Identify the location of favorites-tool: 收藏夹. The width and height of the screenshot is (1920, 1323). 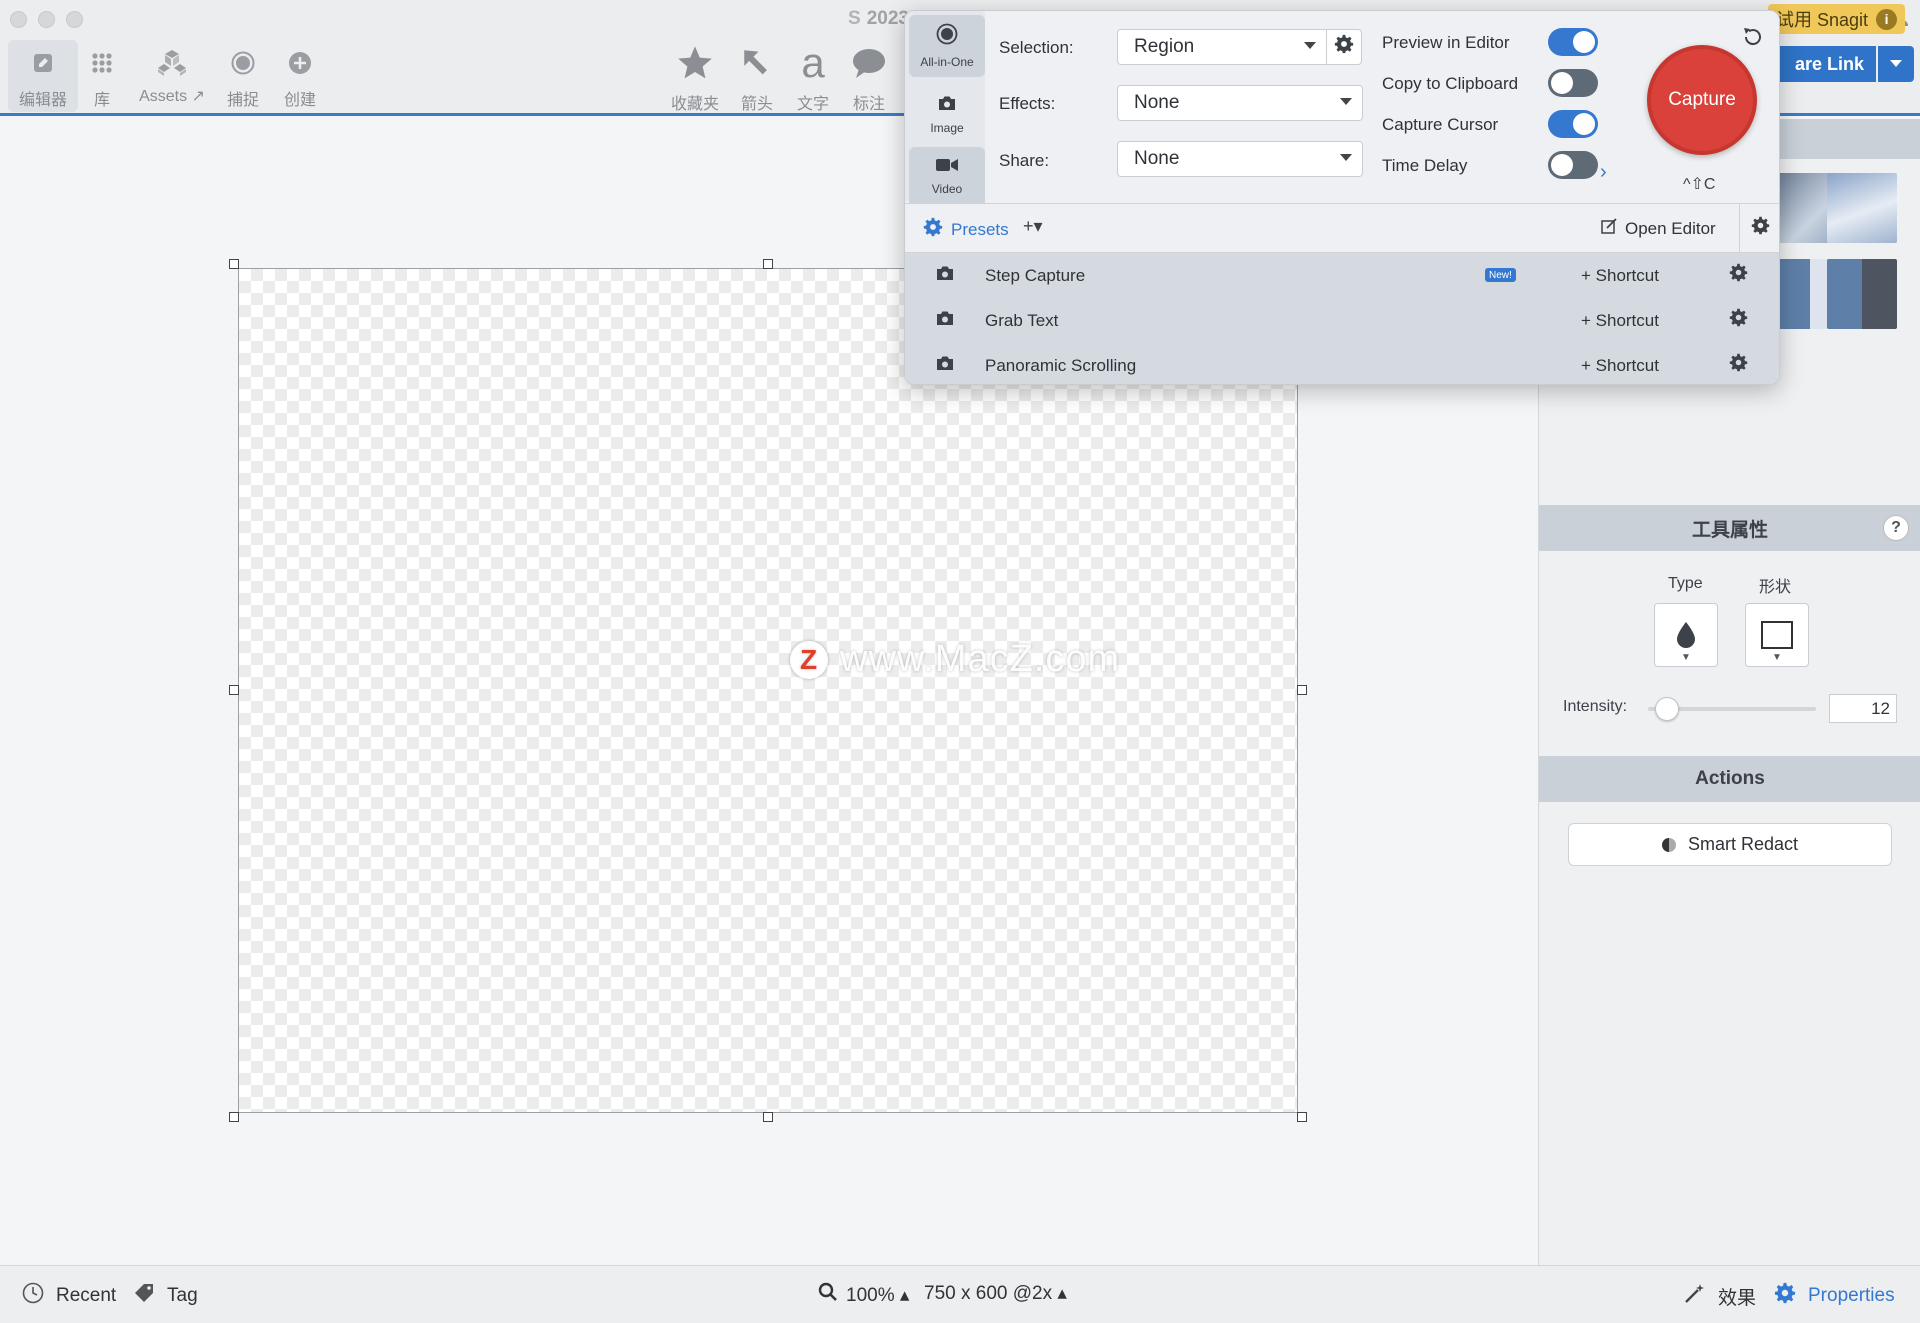
(695, 77).